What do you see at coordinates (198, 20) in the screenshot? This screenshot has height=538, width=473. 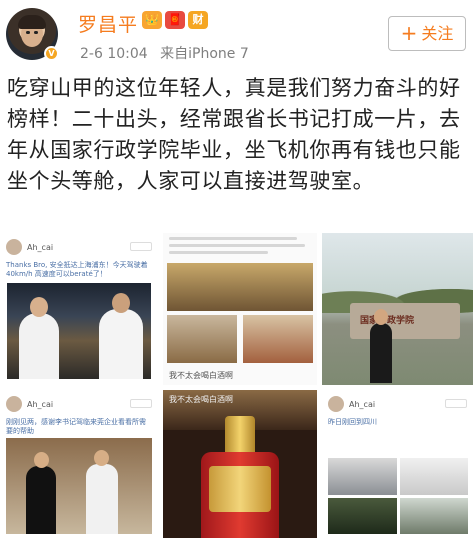 I see `wealth-icon: 财` at bounding box center [198, 20].